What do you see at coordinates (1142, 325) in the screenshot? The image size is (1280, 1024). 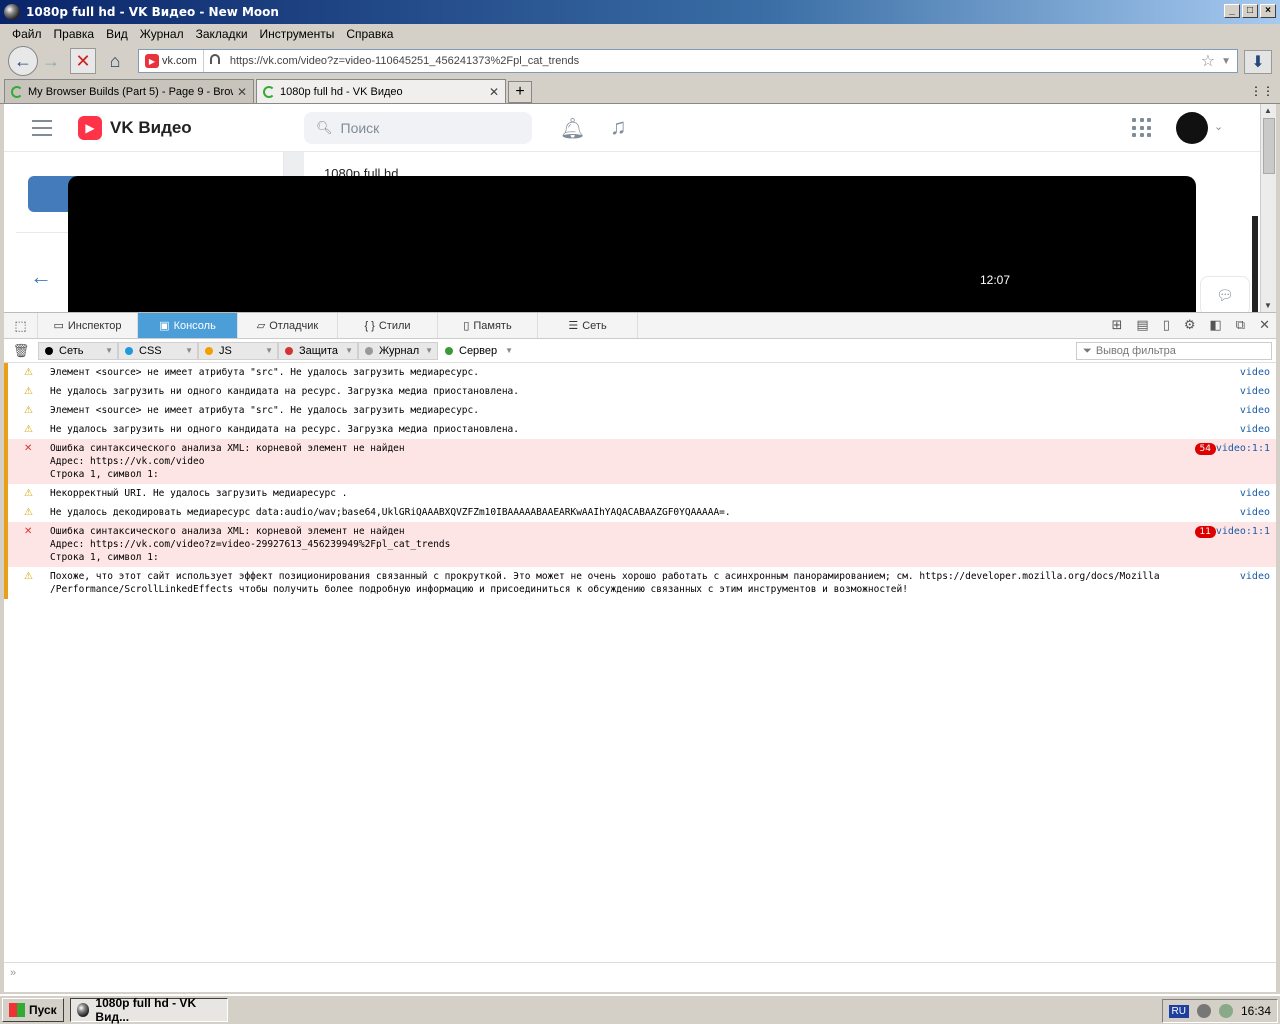 I see `split-console-icon: ▤` at bounding box center [1142, 325].